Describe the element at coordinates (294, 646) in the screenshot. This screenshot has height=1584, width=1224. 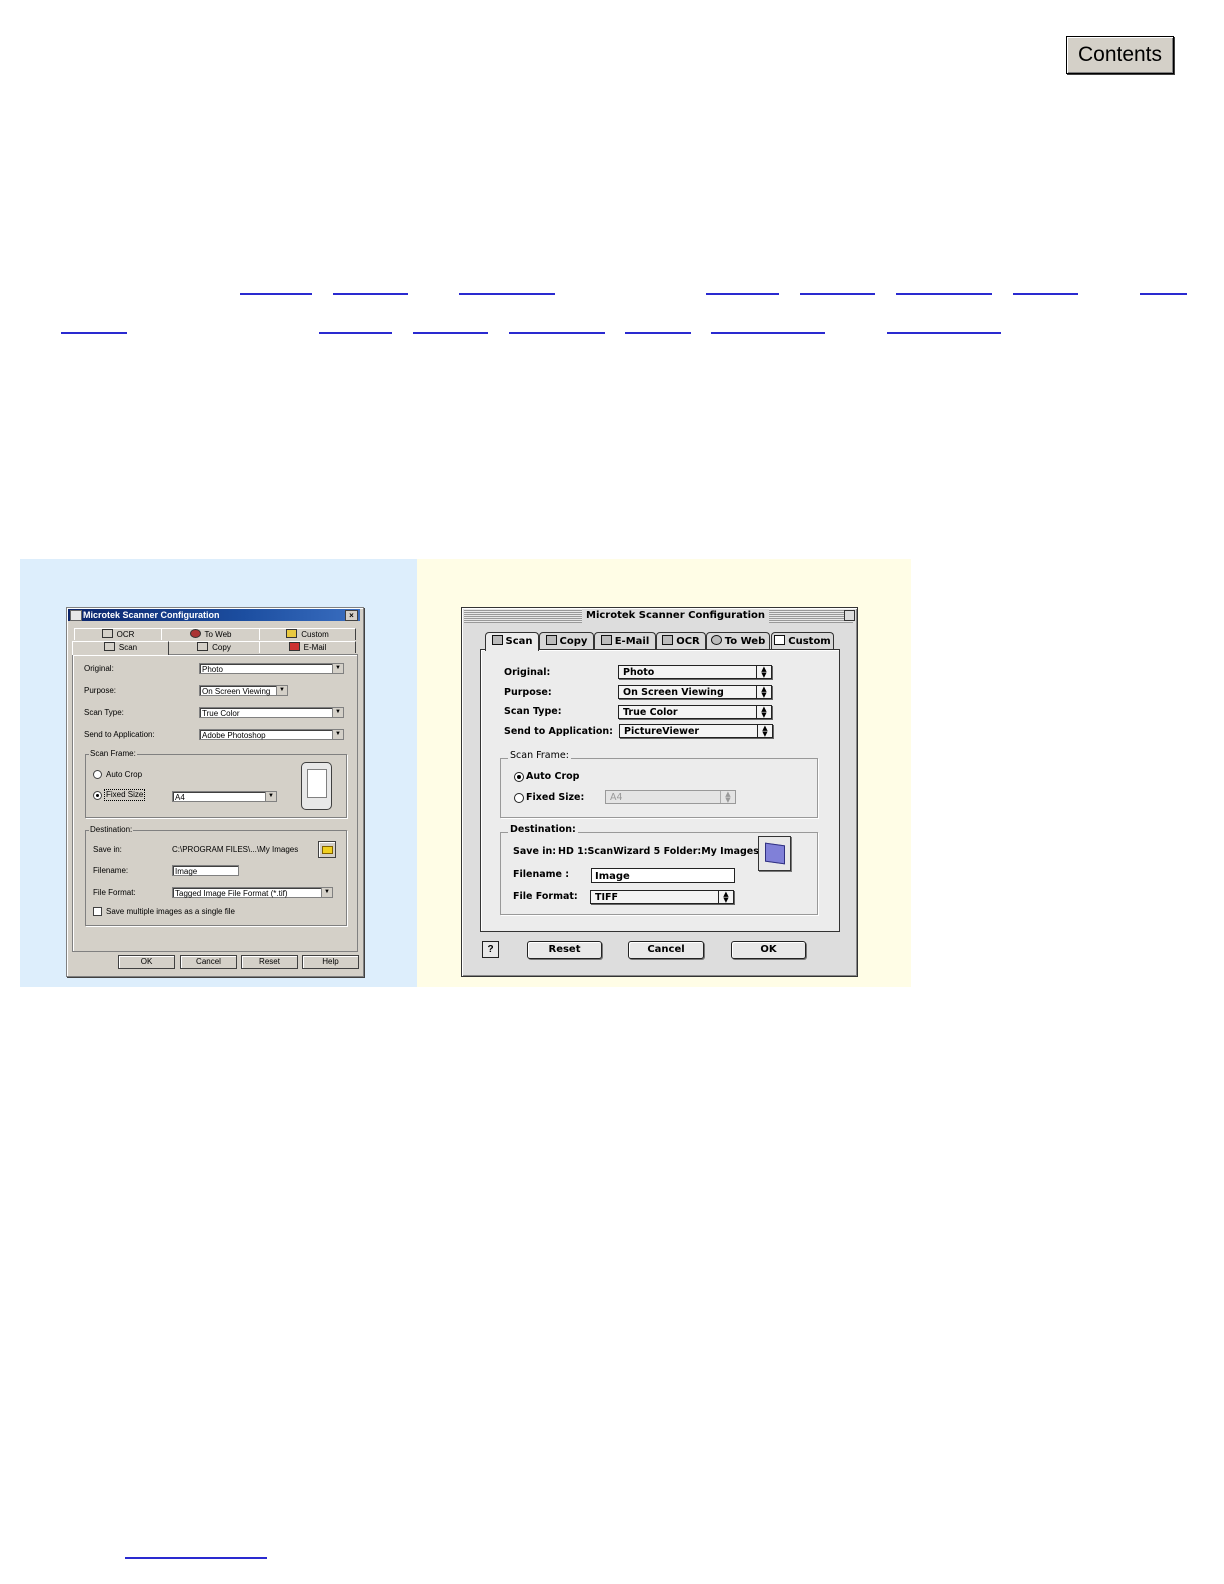
I see `mail-icon` at that location.